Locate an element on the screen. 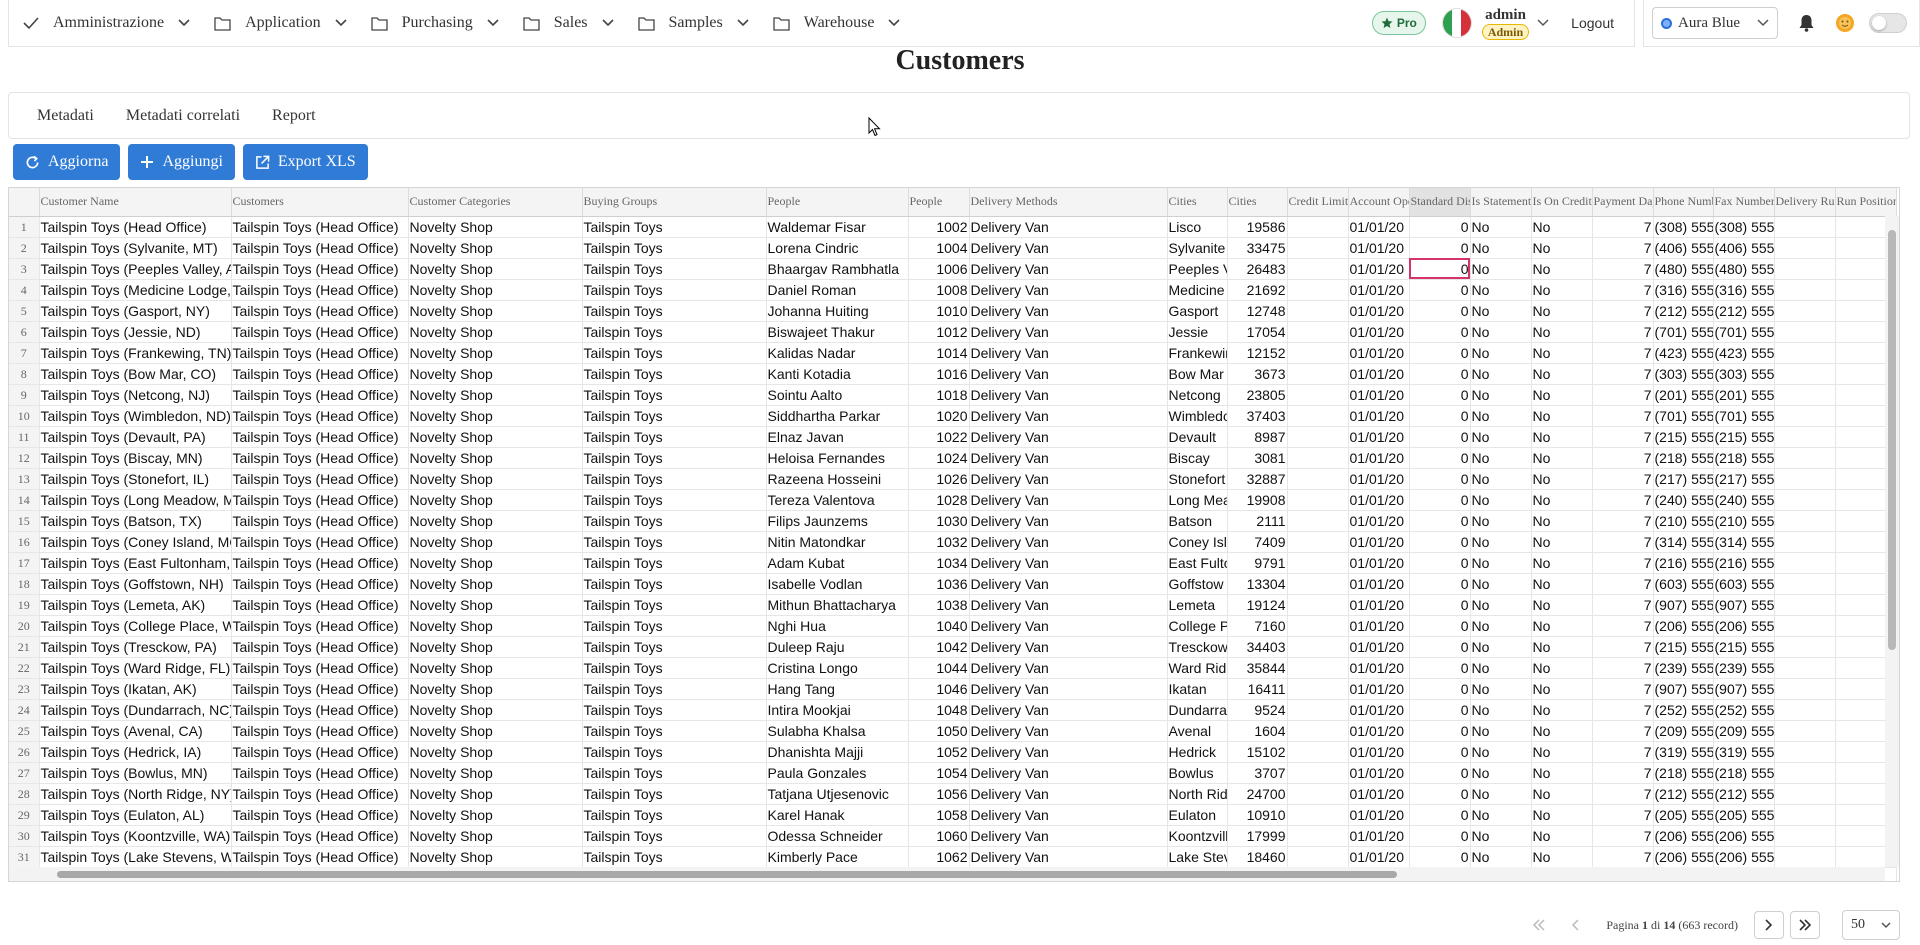  nav-menu-purchasing: Purchasing is located at coordinates (435, 23).